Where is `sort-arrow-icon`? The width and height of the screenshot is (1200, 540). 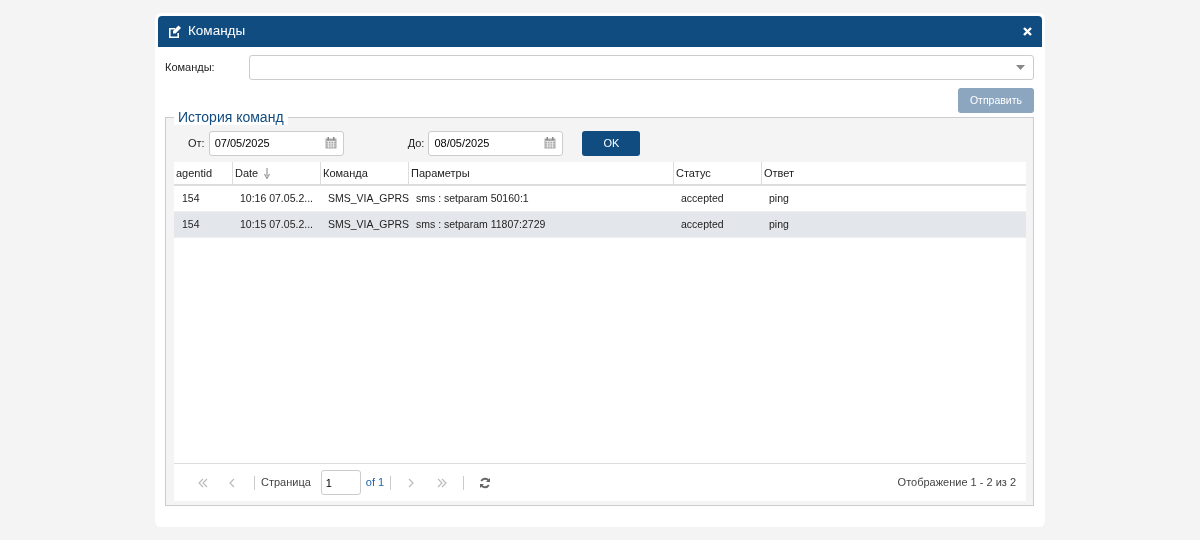
sort-arrow-icon is located at coordinates (267, 173).